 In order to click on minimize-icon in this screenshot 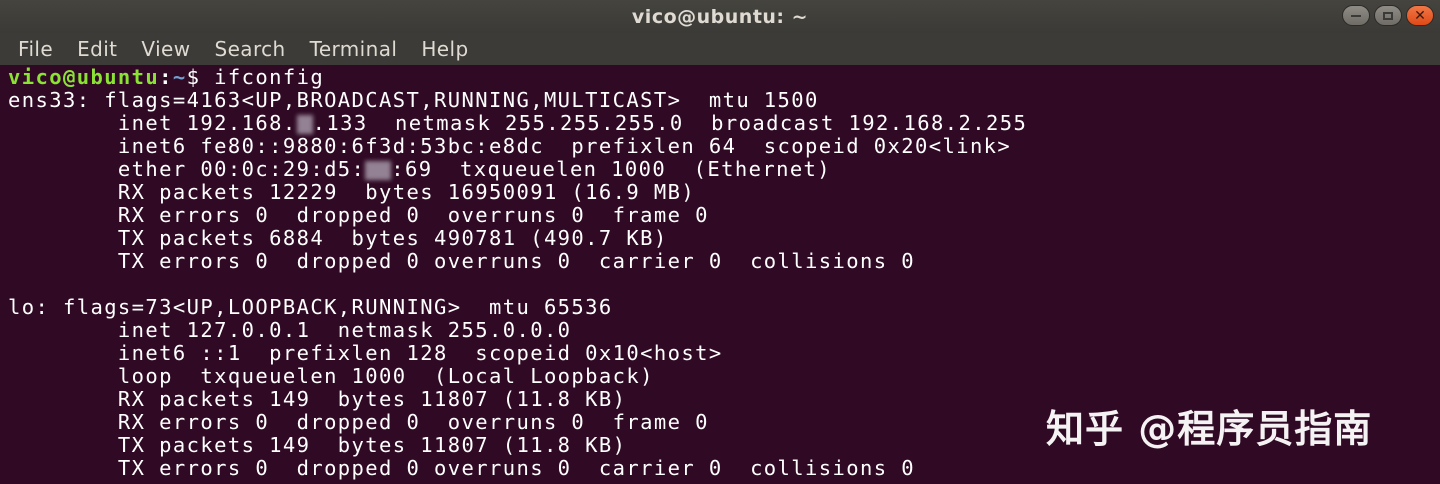, I will do `click(1356, 15)`.